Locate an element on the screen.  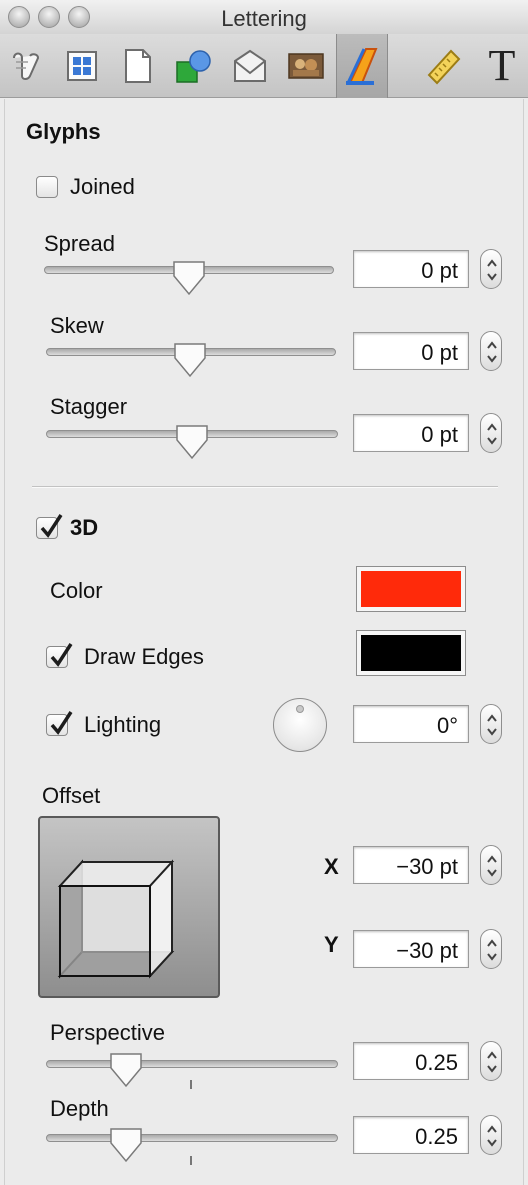
depth-stepper is located at coordinates (491, 1135).